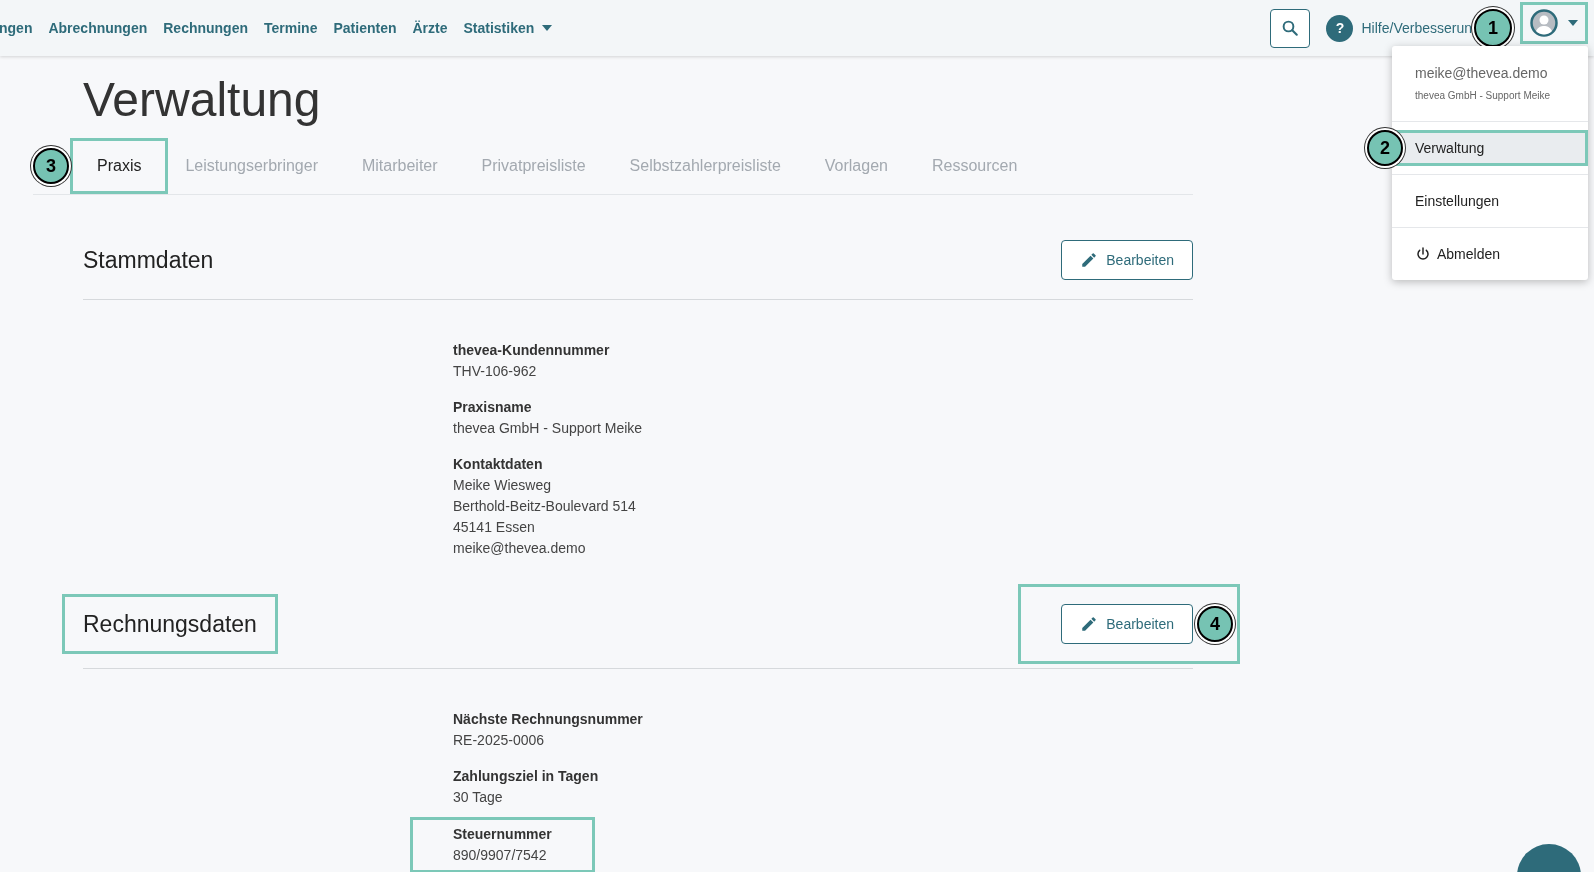  Describe the element at coordinates (119, 166) in the screenshot. I see `tab: Praxis` at that location.